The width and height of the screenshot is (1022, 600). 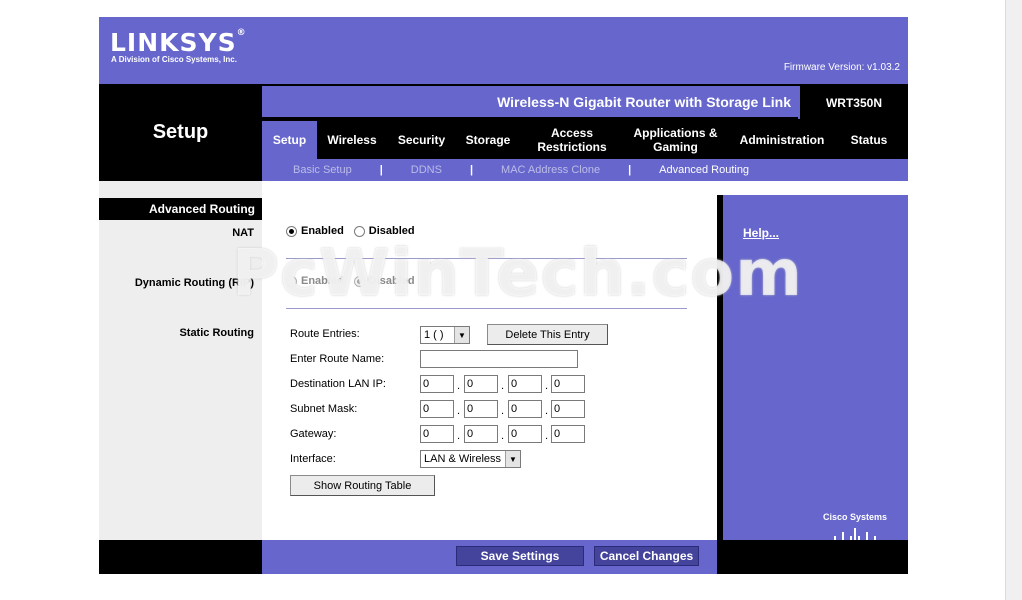 I want to click on save-settings-button: Save Settings, so click(x=520, y=556).